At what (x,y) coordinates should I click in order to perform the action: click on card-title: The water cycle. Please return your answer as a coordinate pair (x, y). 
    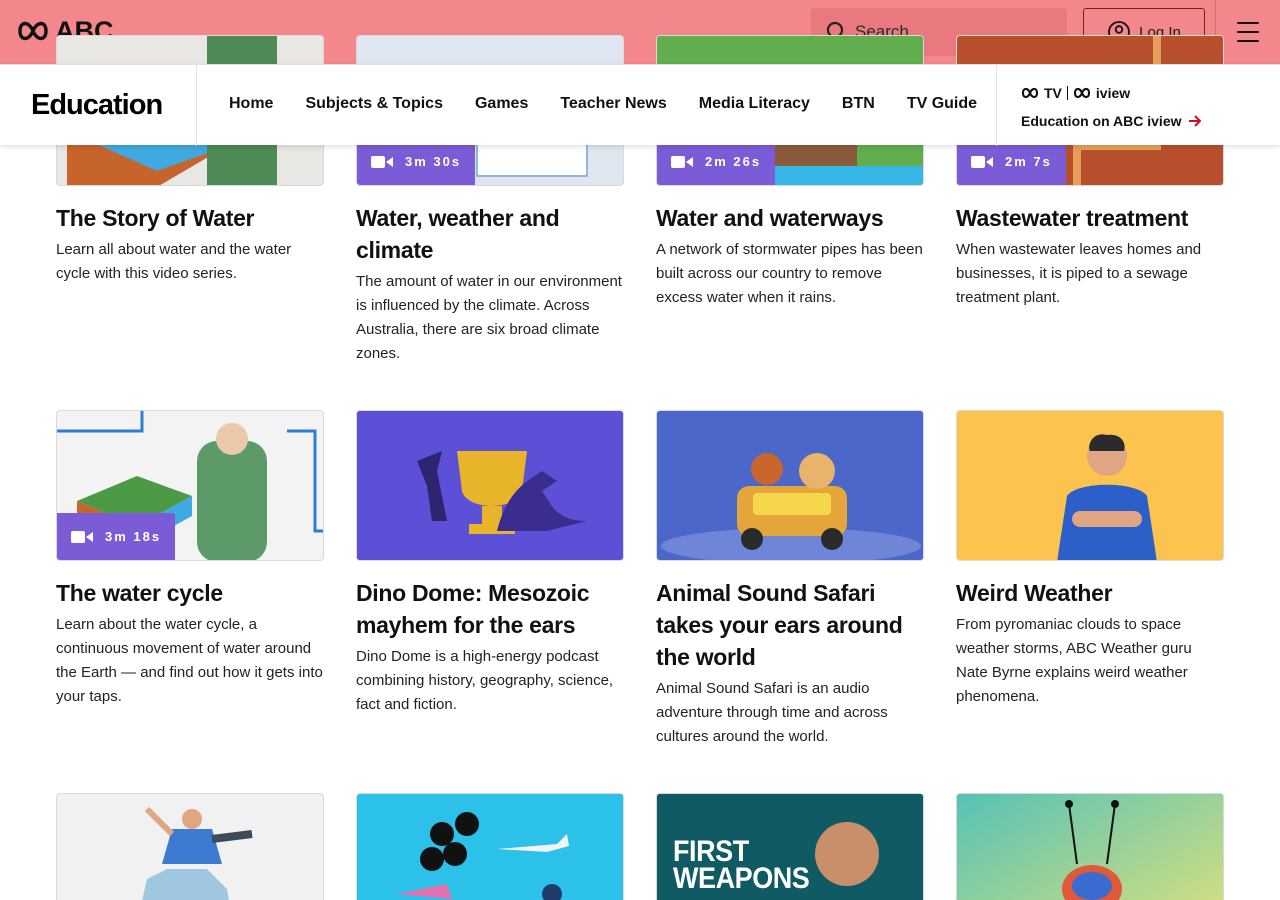
    Looking at the image, I should click on (190, 593).